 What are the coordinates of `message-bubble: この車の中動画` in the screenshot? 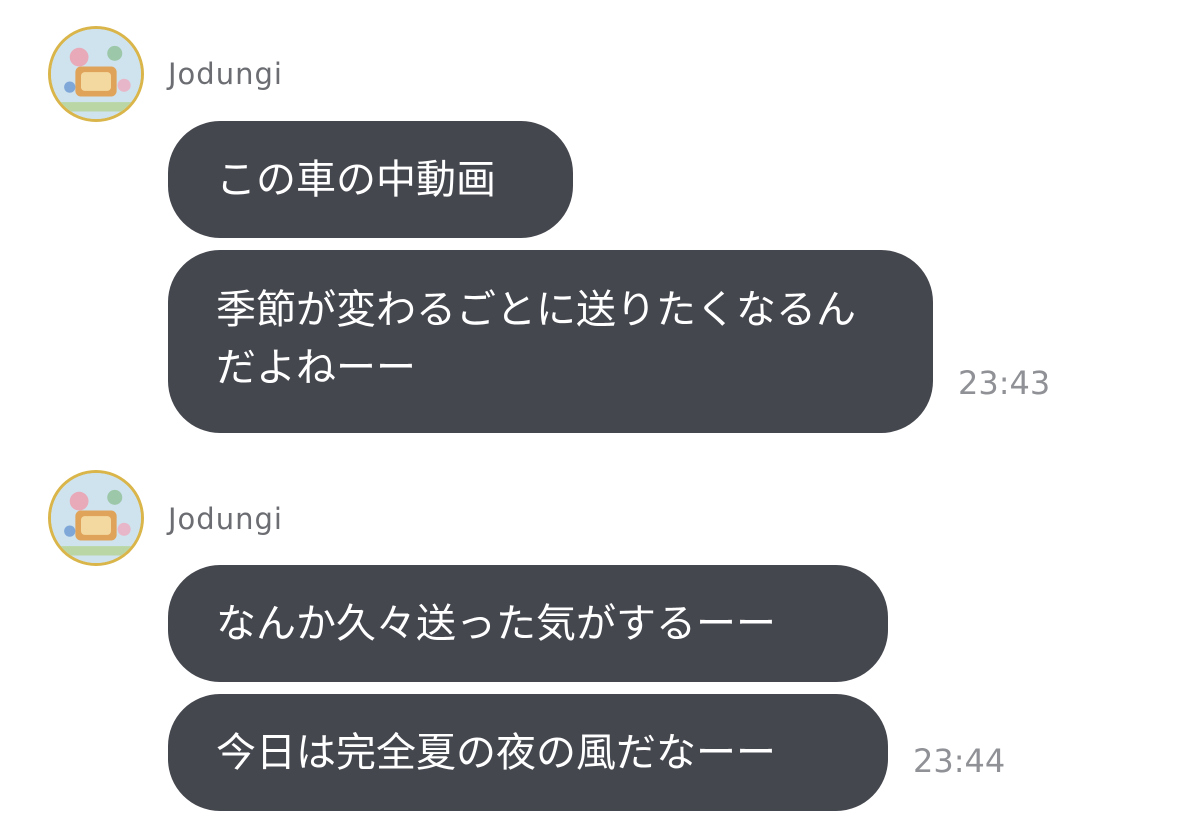 It's located at (370, 179).